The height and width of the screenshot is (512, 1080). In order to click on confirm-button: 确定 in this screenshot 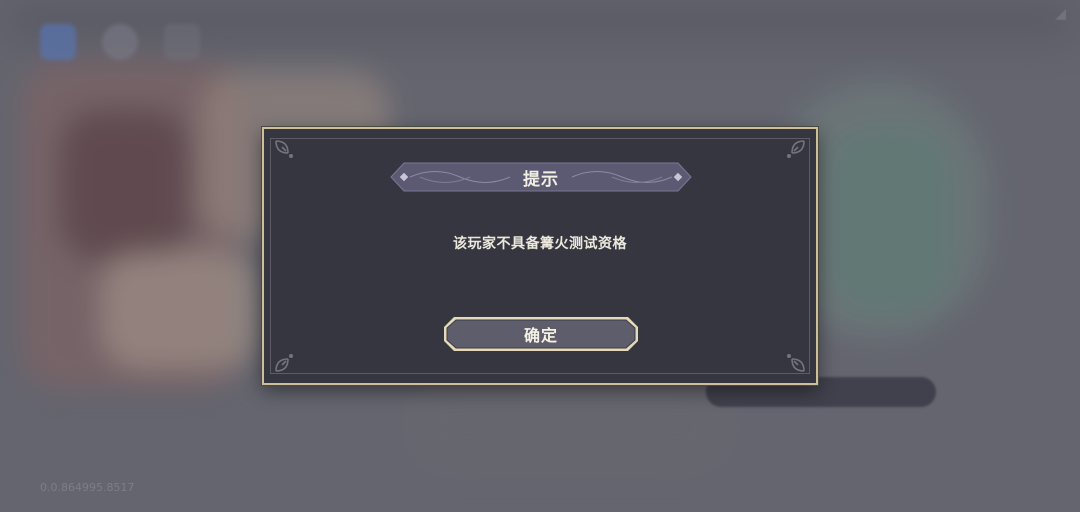, I will do `click(541, 334)`.